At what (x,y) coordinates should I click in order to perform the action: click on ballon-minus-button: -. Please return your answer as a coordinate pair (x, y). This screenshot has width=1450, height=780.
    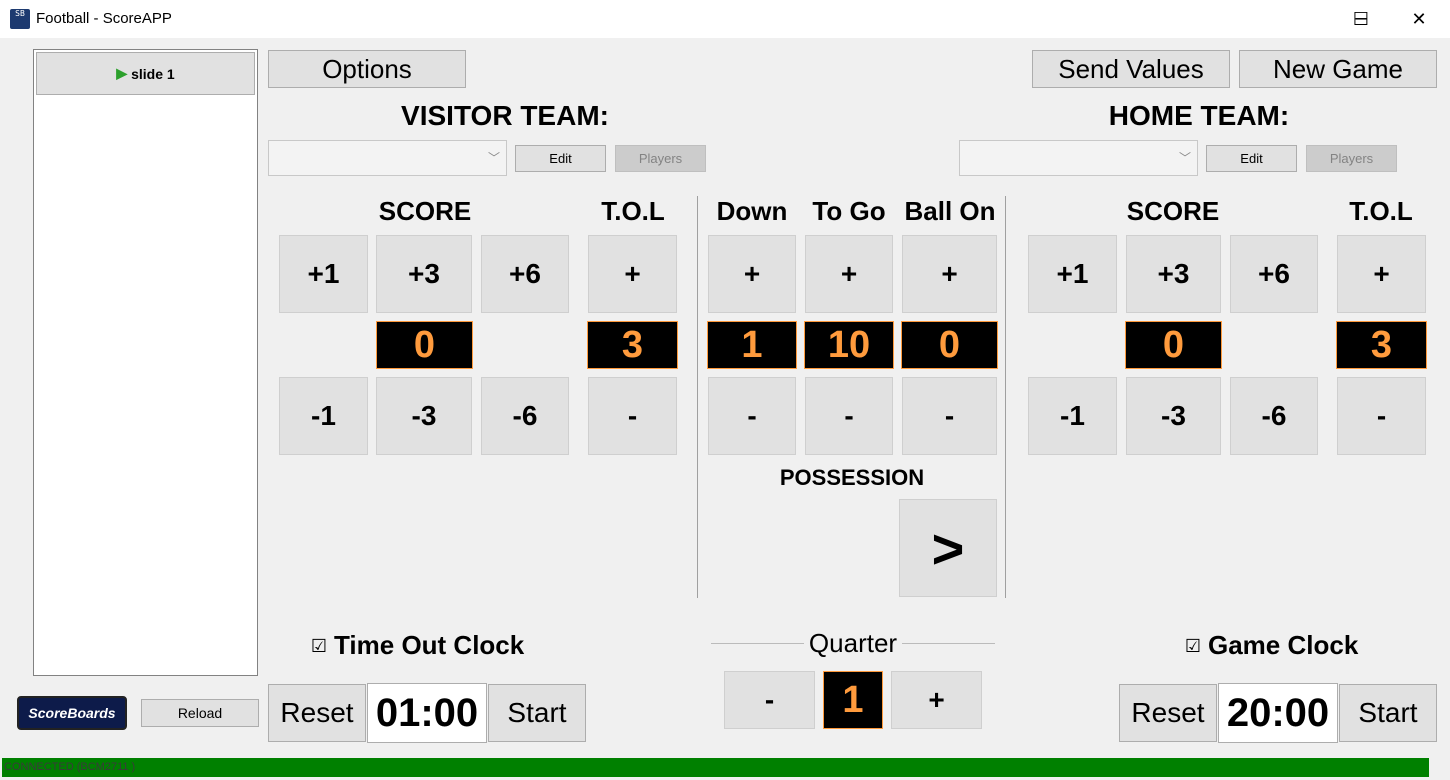
    Looking at the image, I should click on (949, 416).